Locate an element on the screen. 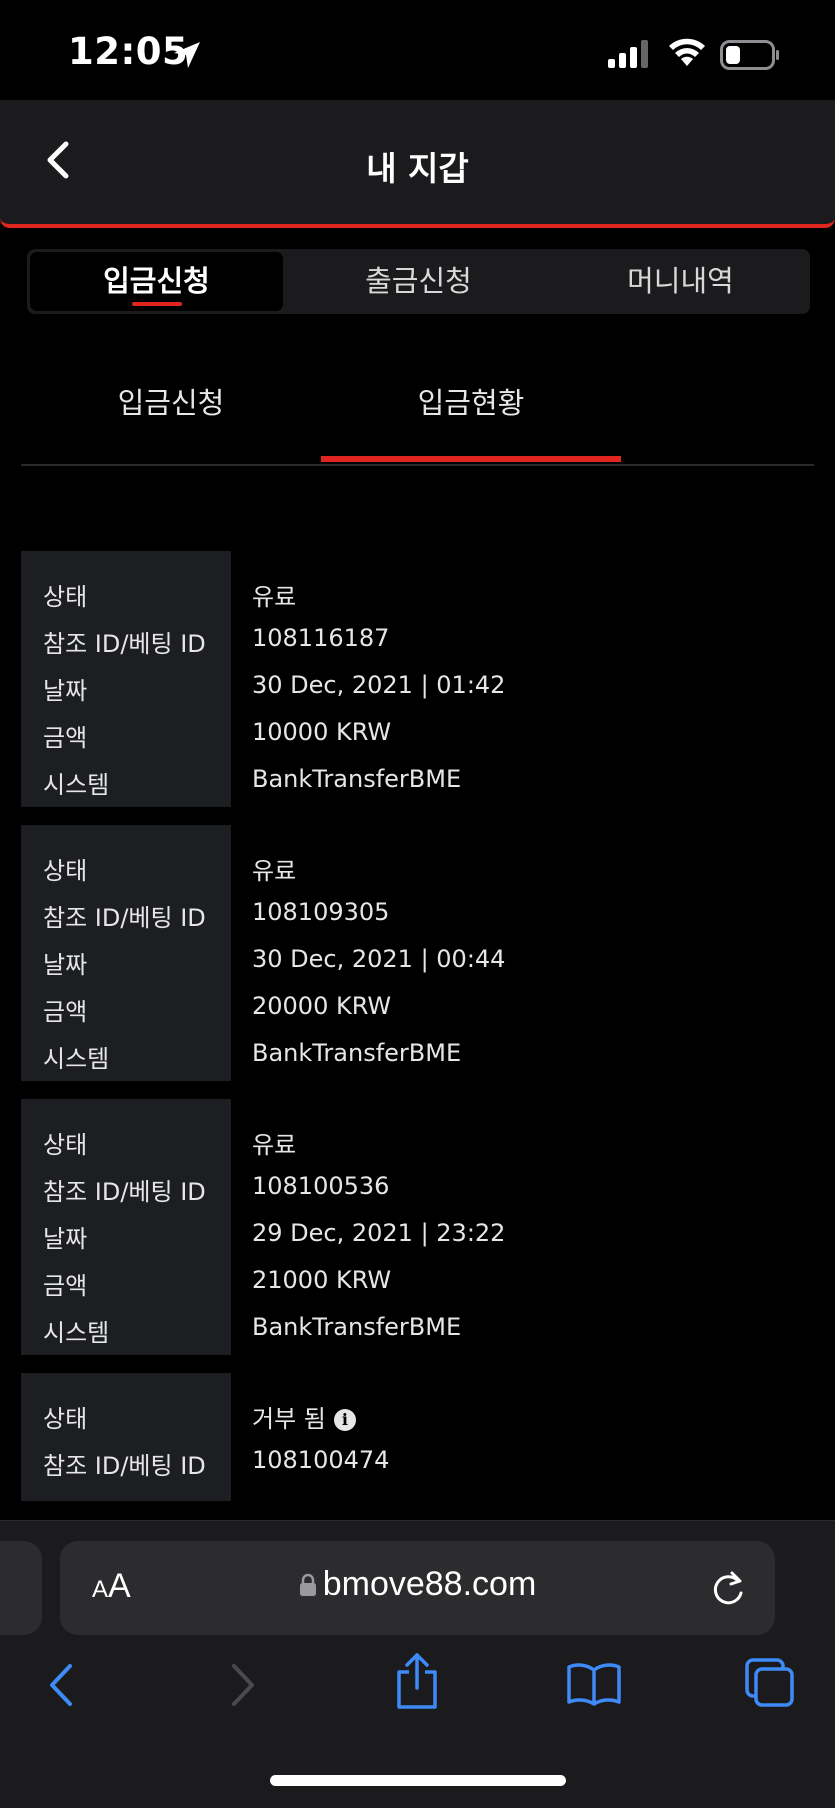 The image size is (835, 1808). share-icon is located at coordinates (417, 1681).